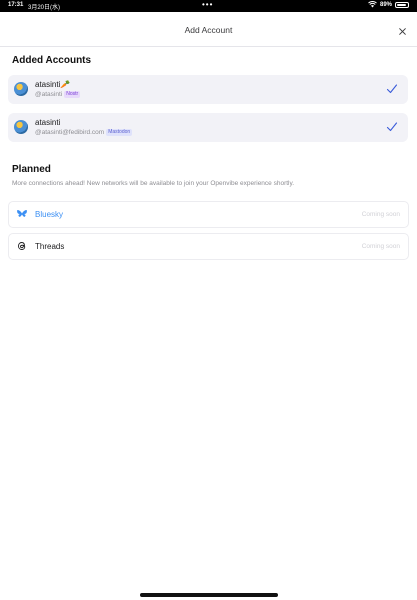  I want to click on planned-network-bluesky: Bluesky Coming soon, so click(208, 214).